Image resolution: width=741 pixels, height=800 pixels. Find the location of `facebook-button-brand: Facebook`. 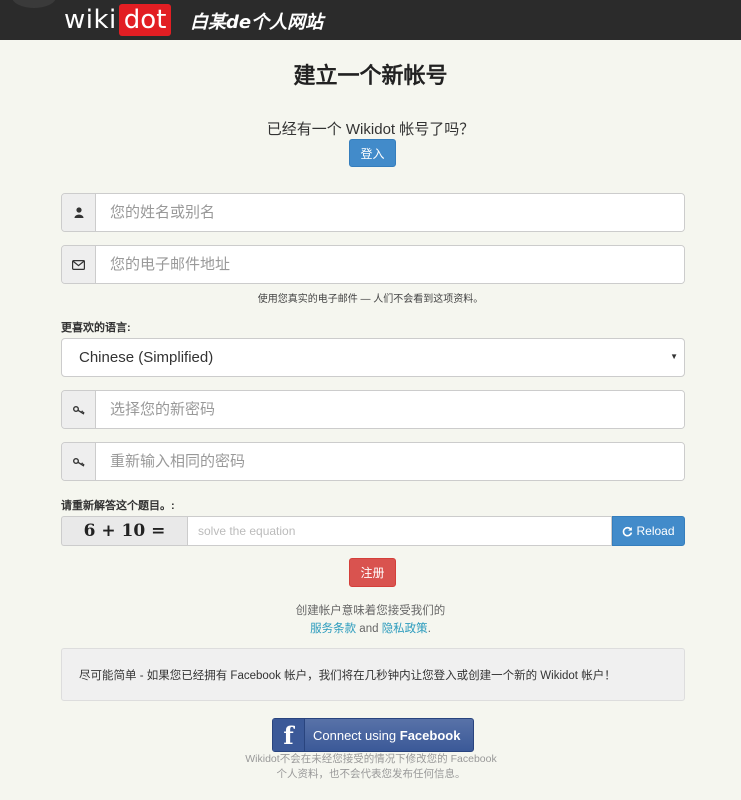

facebook-button-brand: Facebook is located at coordinates (430, 735).